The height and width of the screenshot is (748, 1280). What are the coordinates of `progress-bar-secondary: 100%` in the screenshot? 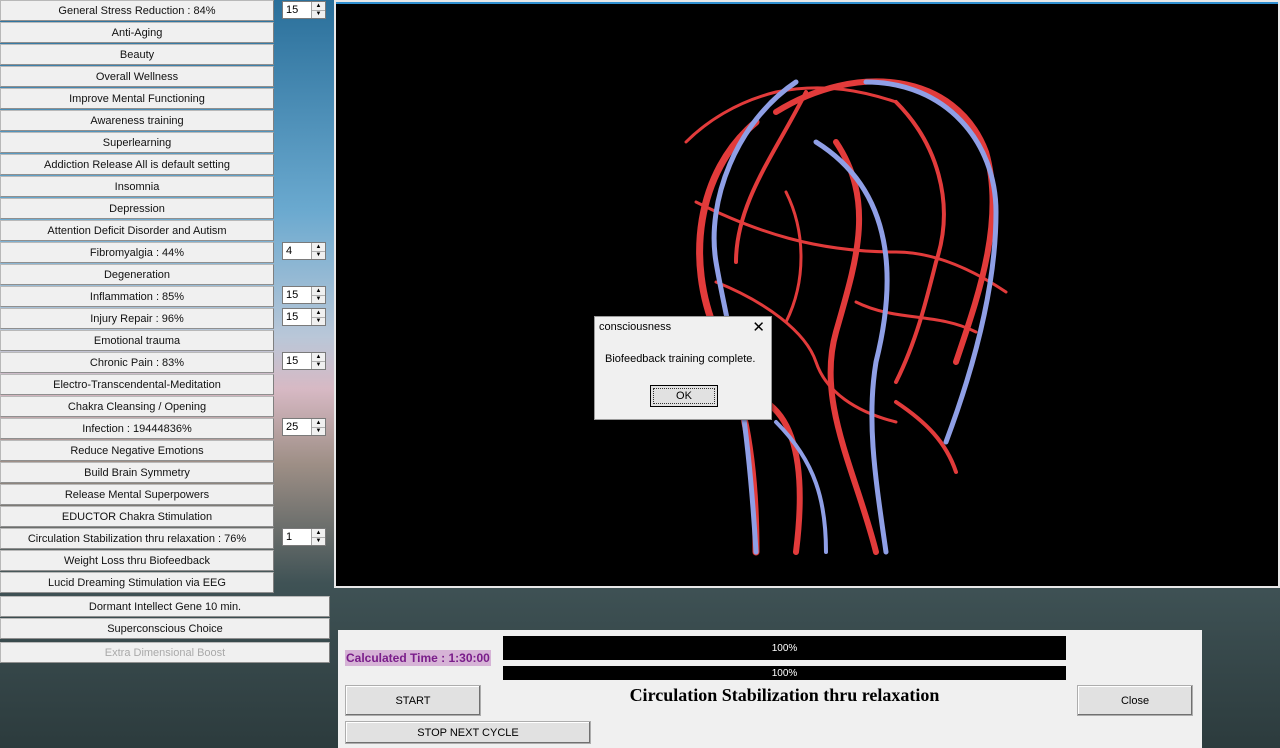 It's located at (784, 673).